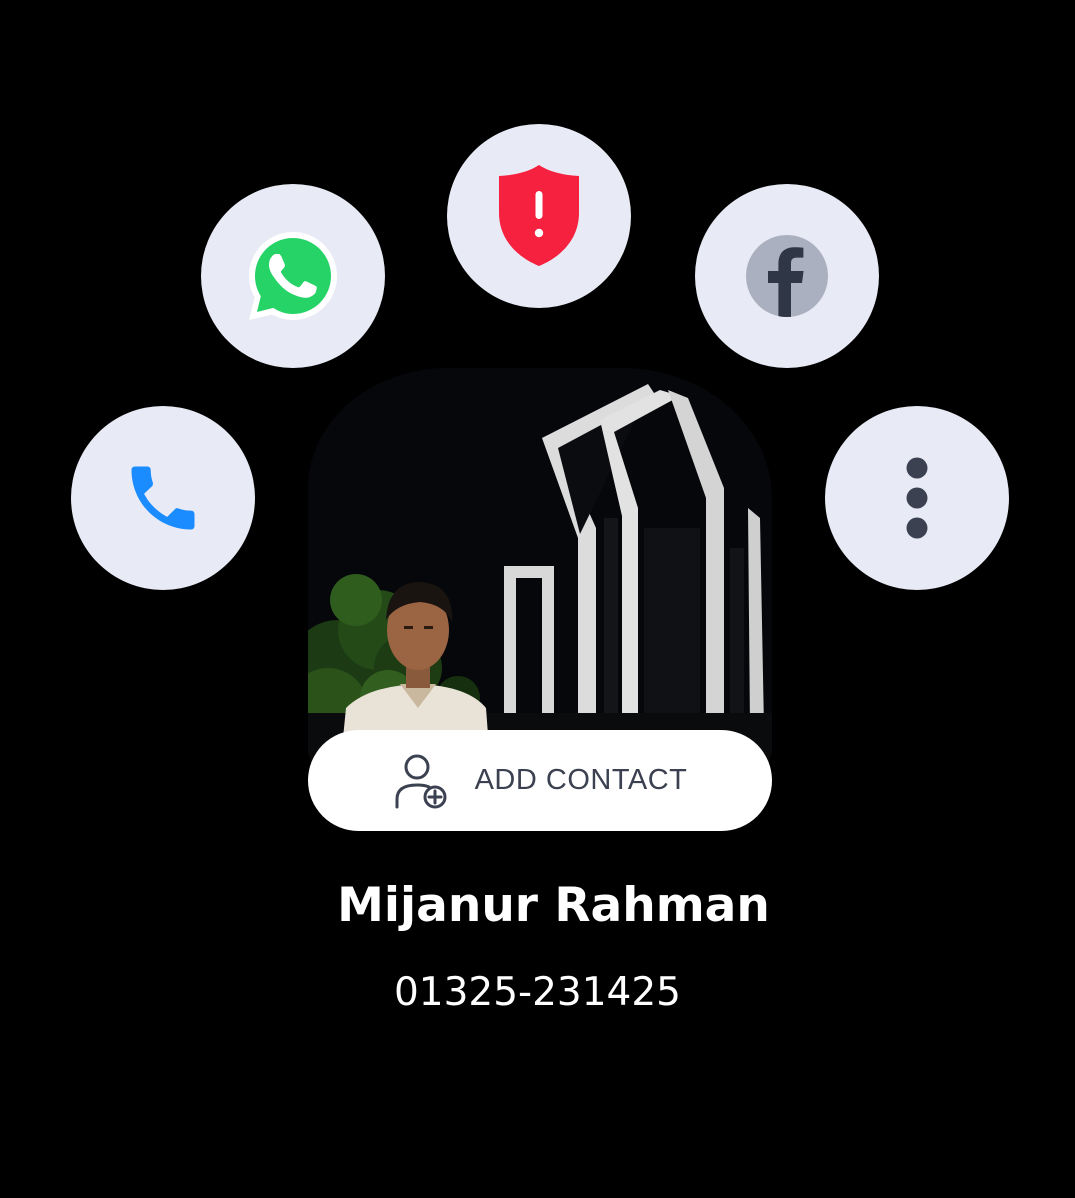 The width and height of the screenshot is (1075, 1198). What do you see at coordinates (537, 992) in the screenshot?
I see `contact-phone-number: 01325-231425` at bounding box center [537, 992].